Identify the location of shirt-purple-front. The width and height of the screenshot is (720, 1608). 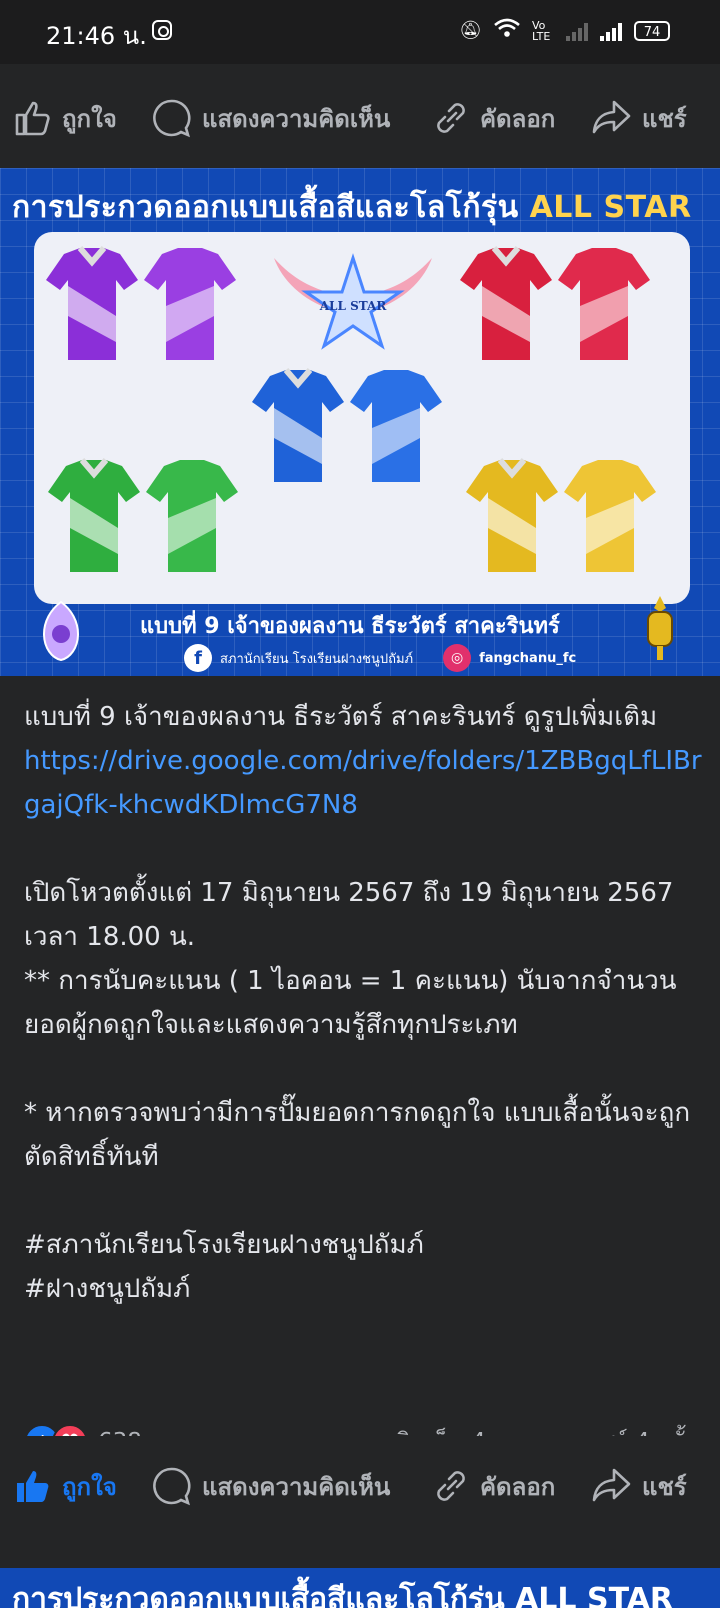
(92, 303).